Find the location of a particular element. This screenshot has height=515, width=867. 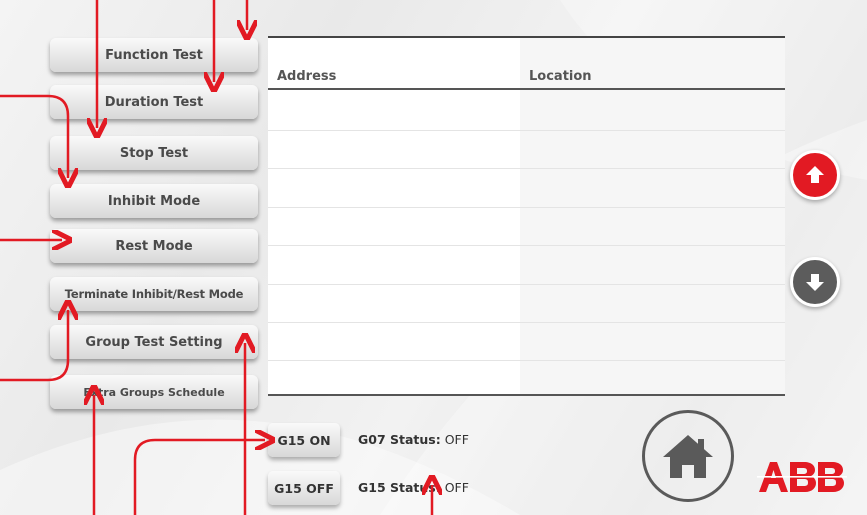

g07-status-value: OFF is located at coordinates (456, 439).